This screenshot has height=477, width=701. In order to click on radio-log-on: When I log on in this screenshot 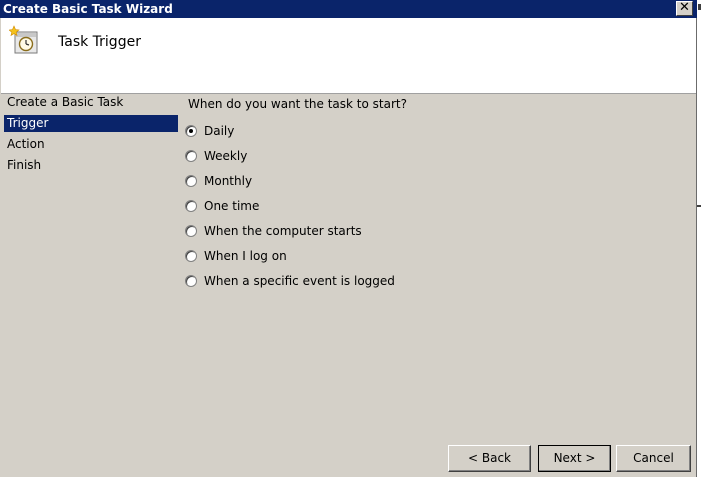, I will do `click(236, 255)`.